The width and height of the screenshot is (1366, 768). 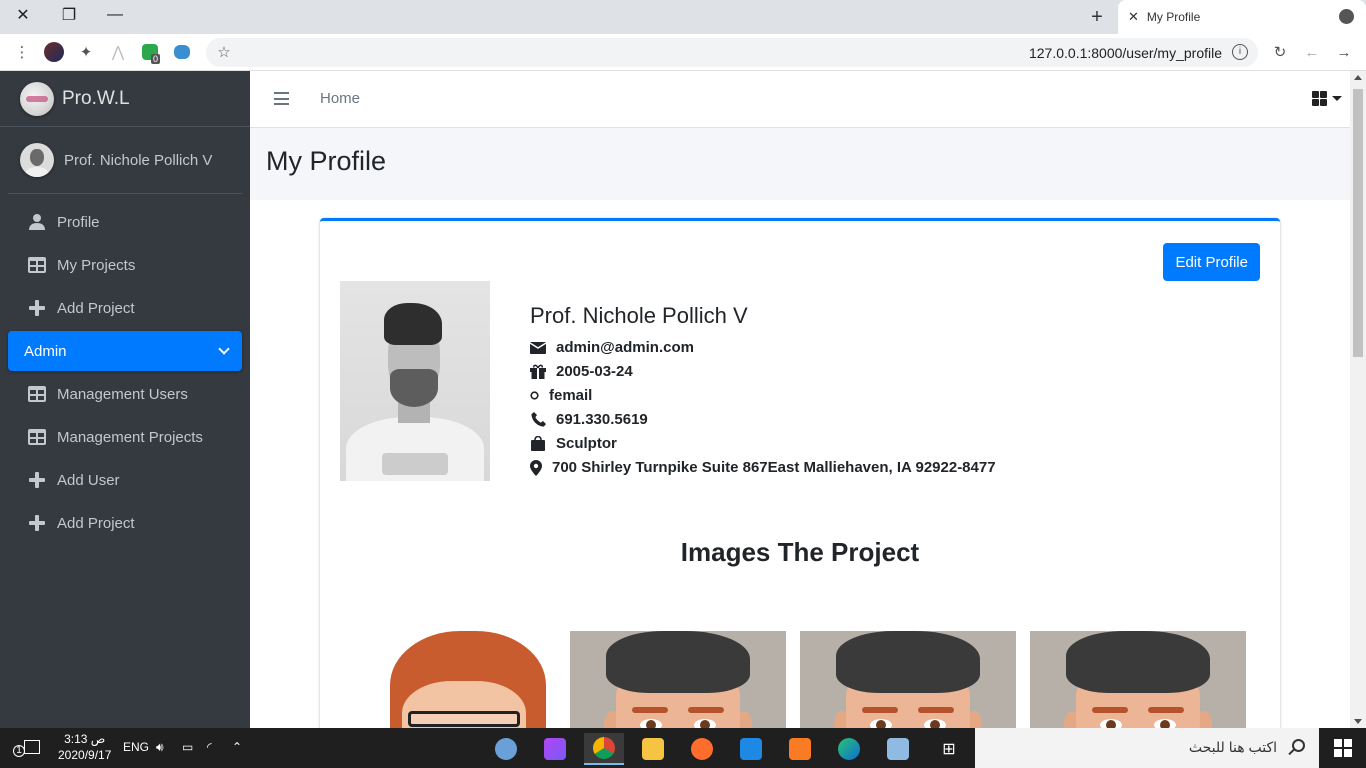 What do you see at coordinates (1337, 98) in the screenshot?
I see `caret-down-icon` at bounding box center [1337, 98].